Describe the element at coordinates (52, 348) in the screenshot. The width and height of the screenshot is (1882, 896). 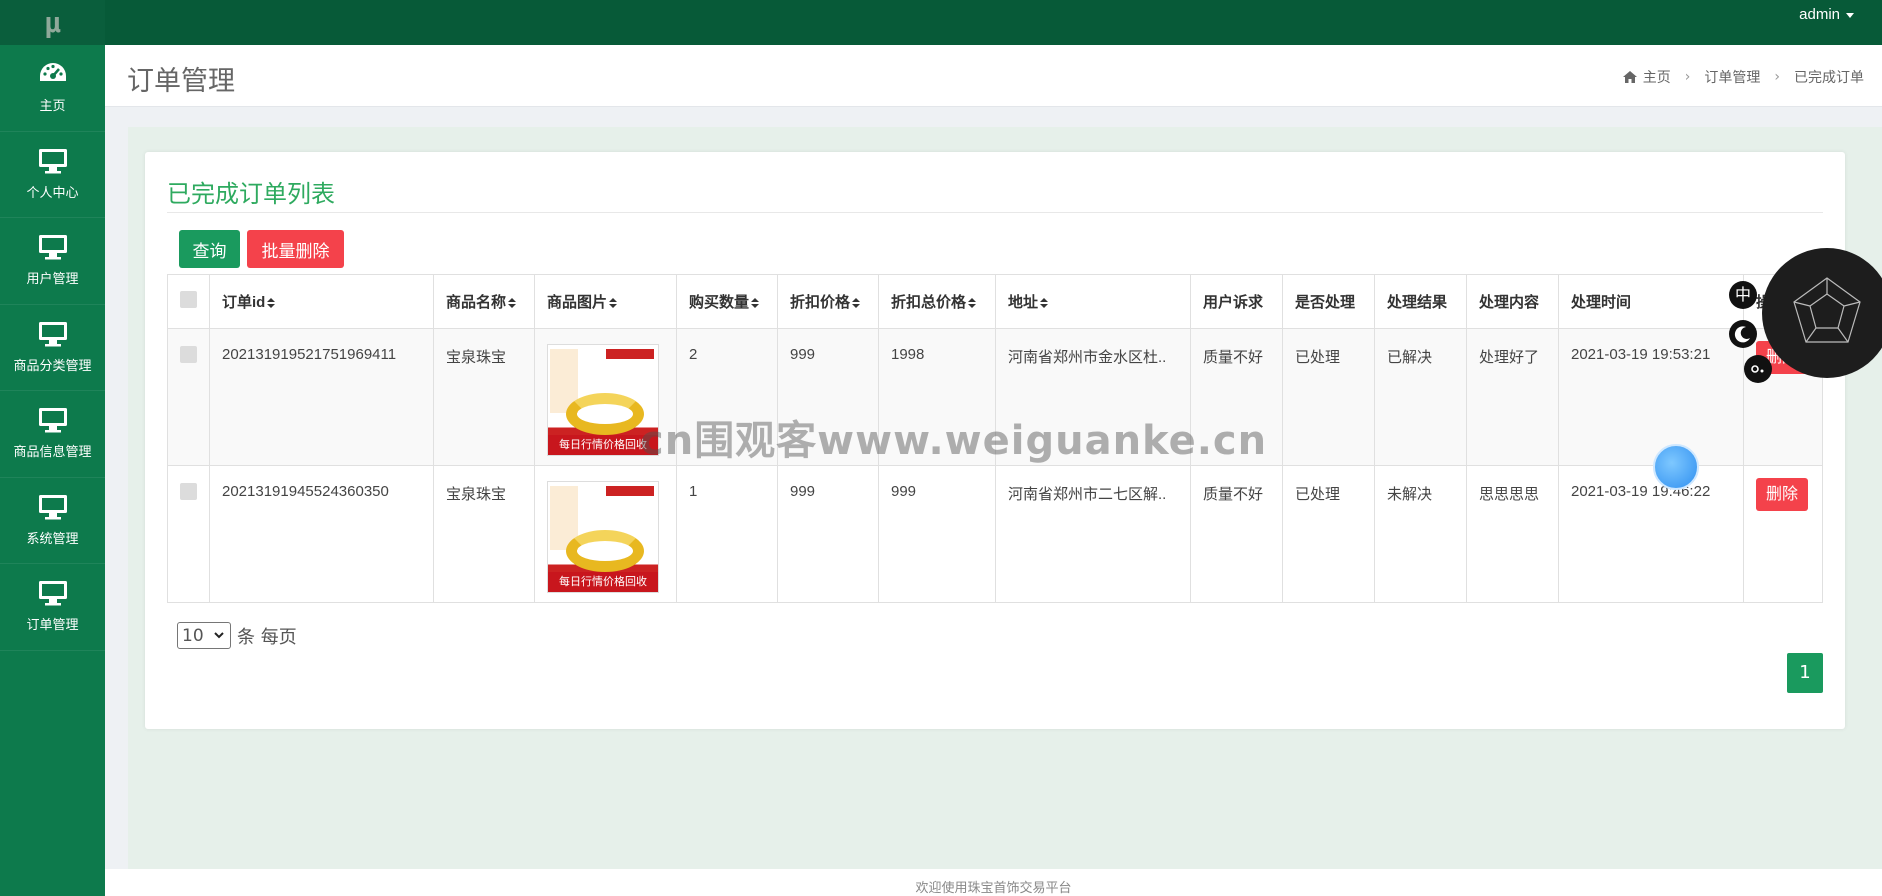
I see `sidebar-item-categories: 商品分类管理` at that location.